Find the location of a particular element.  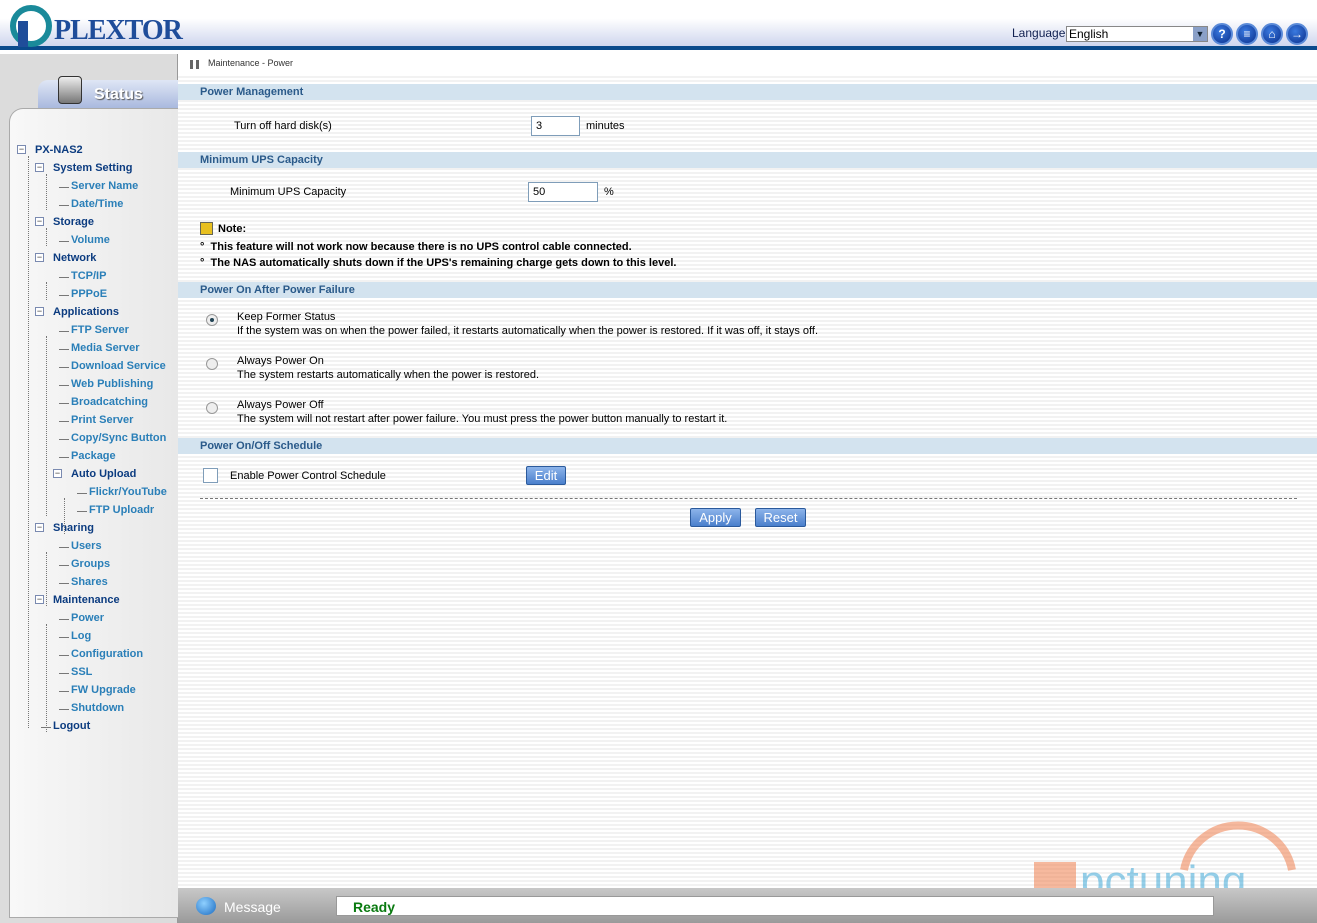

nav-item-ftp-server: FTP Server is located at coordinates (100, 330).